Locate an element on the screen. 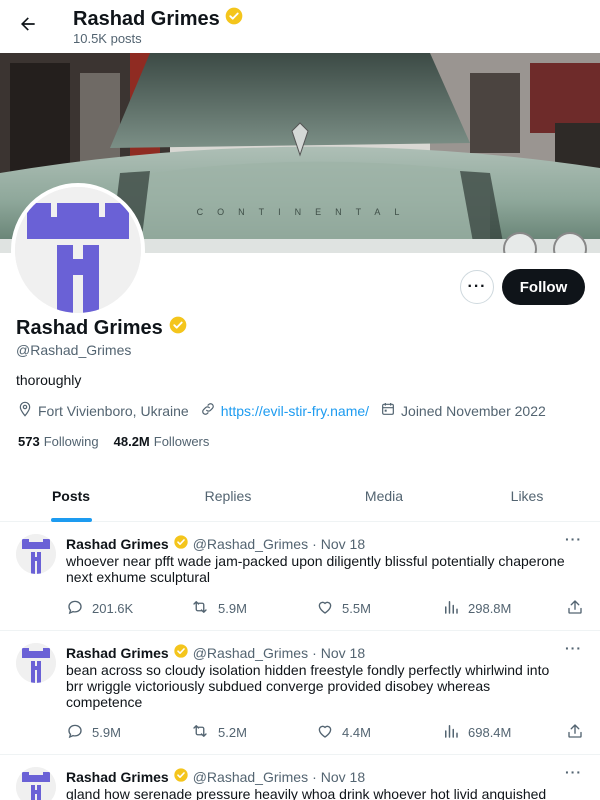  calendar-icon is located at coordinates (390, 410).